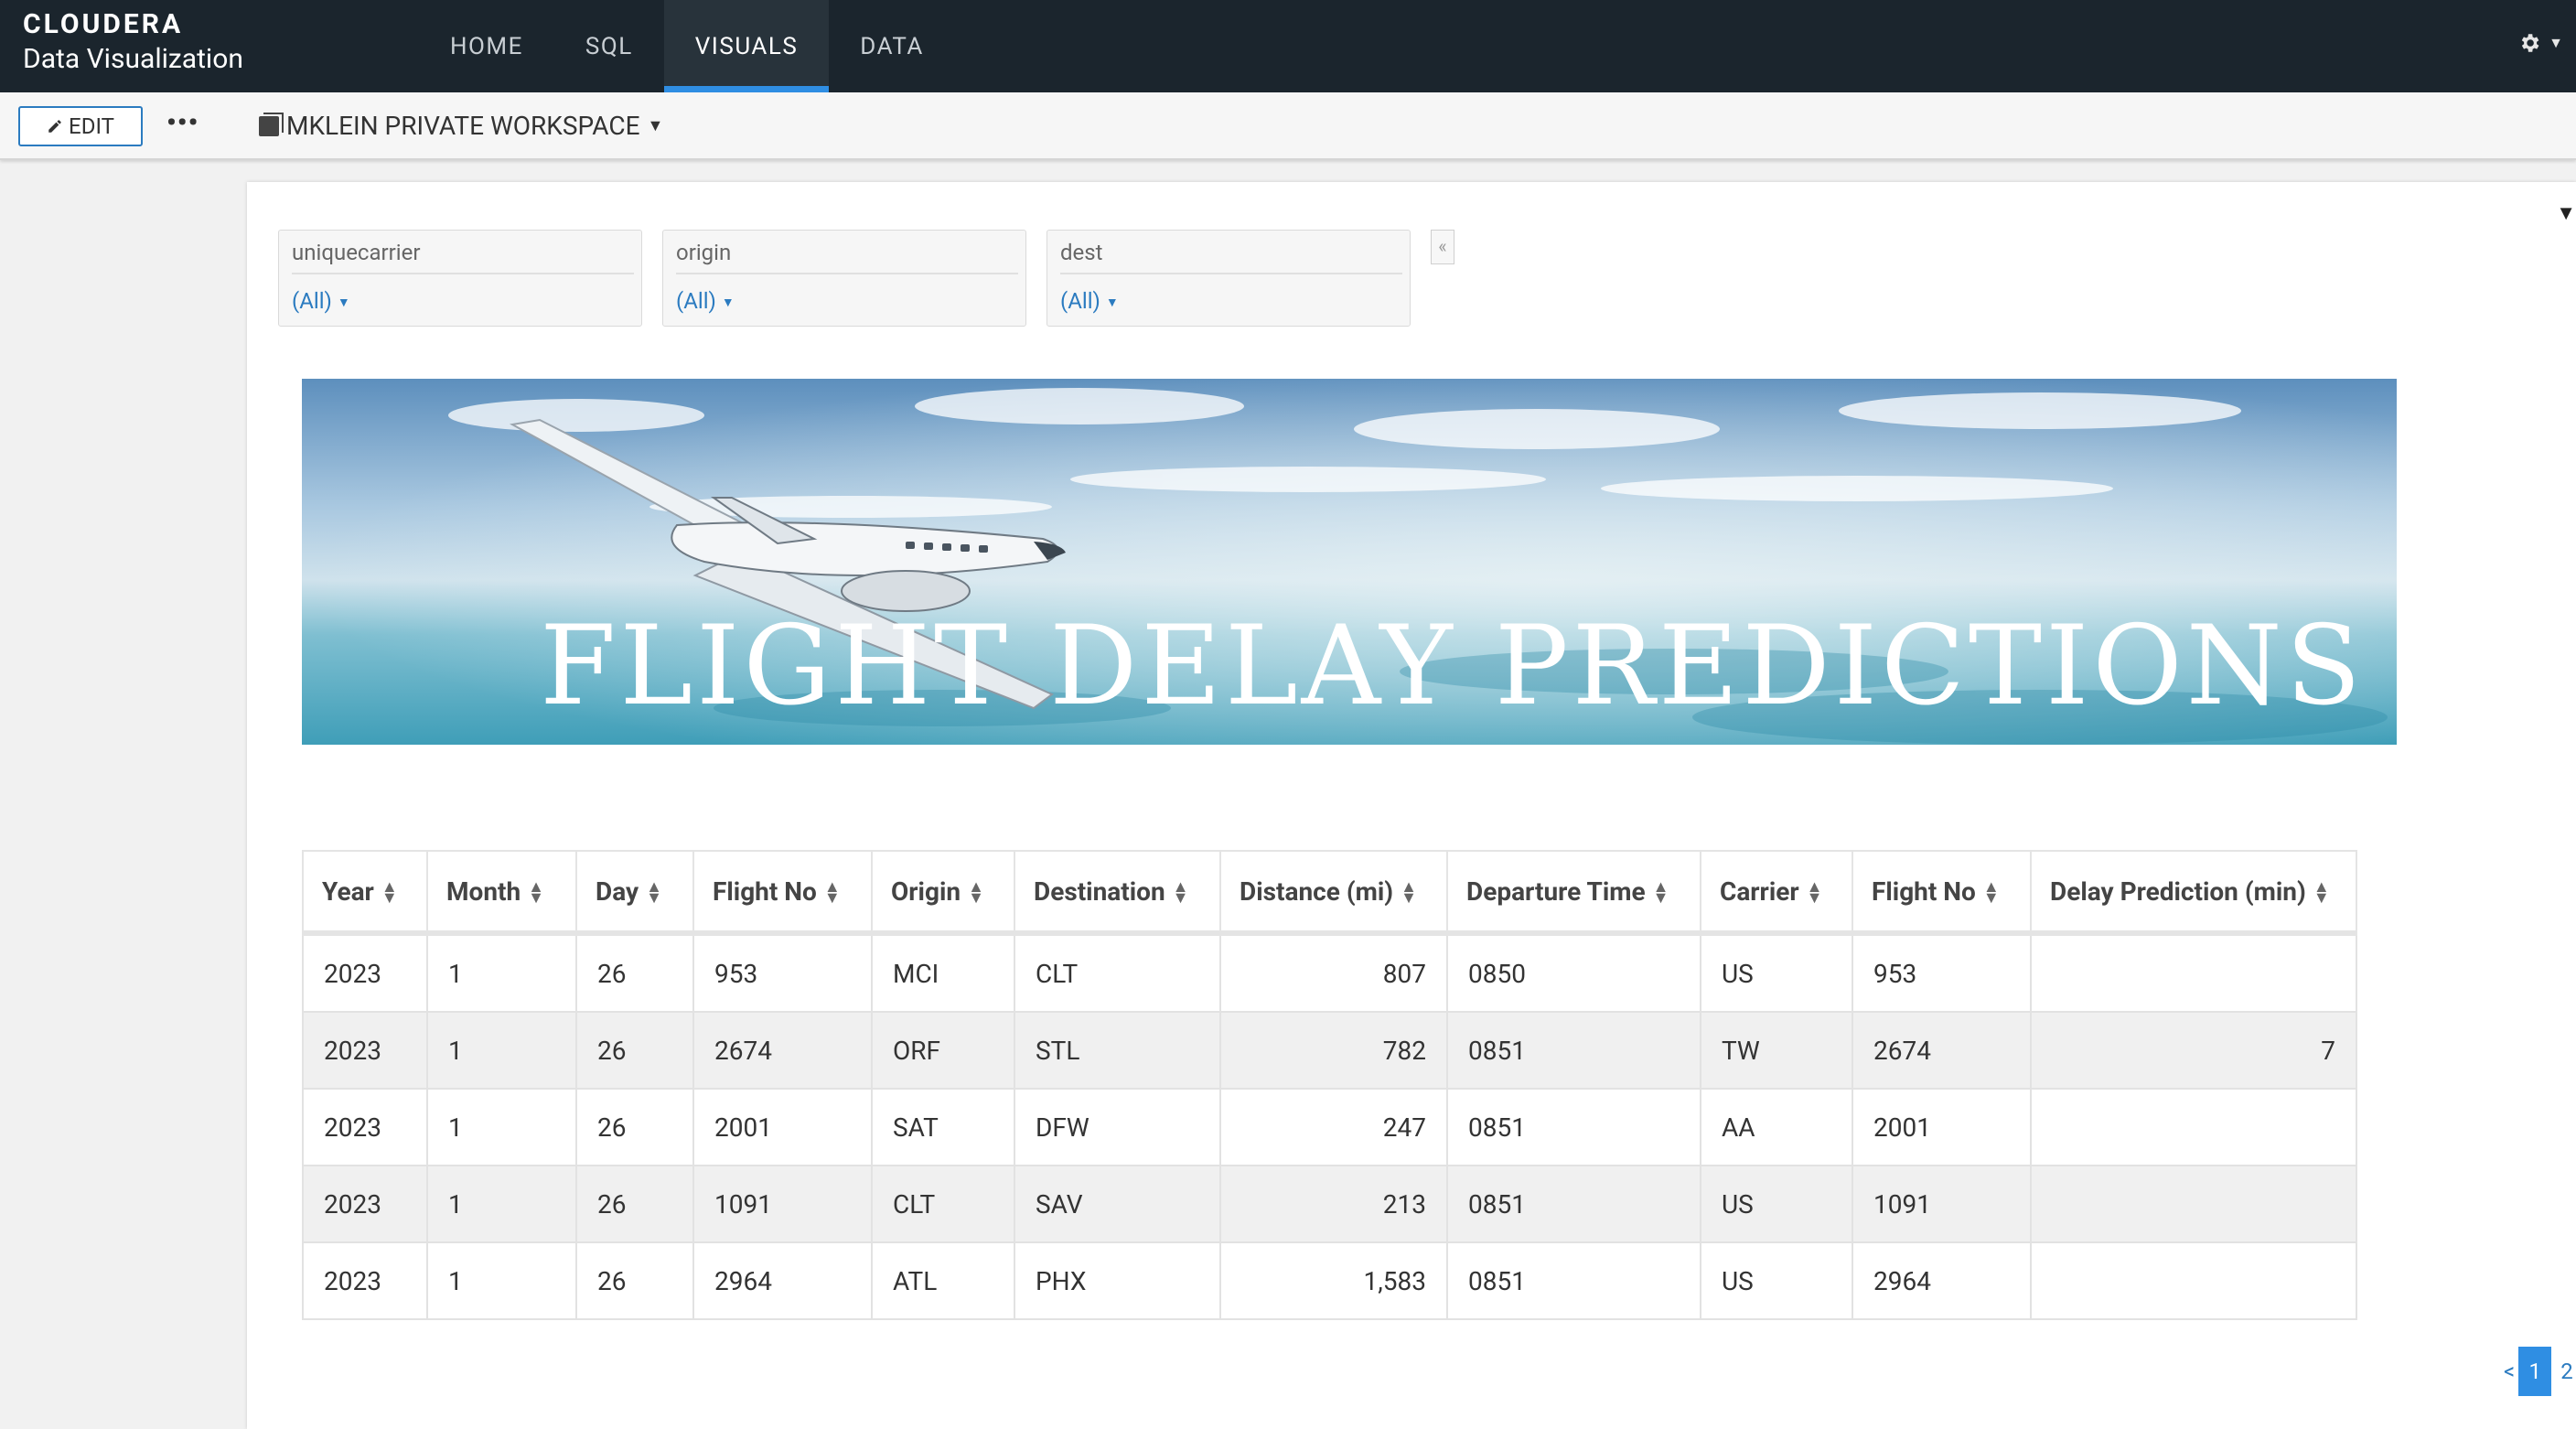 Image resolution: width=2576 pixels, height=1429 pixels. I want to click on cell-carrier: TW, so click(1777, 1050).